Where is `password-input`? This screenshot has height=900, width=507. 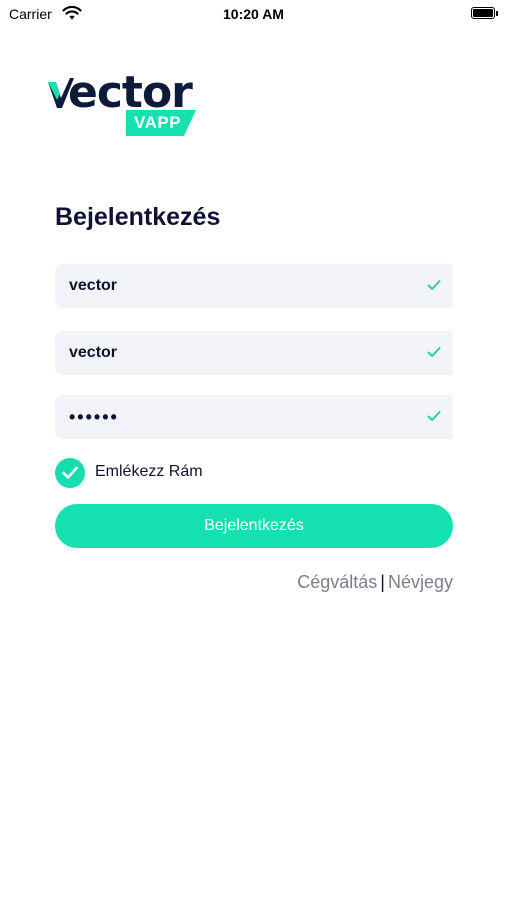 password-input is located at coordinates (239, 417).